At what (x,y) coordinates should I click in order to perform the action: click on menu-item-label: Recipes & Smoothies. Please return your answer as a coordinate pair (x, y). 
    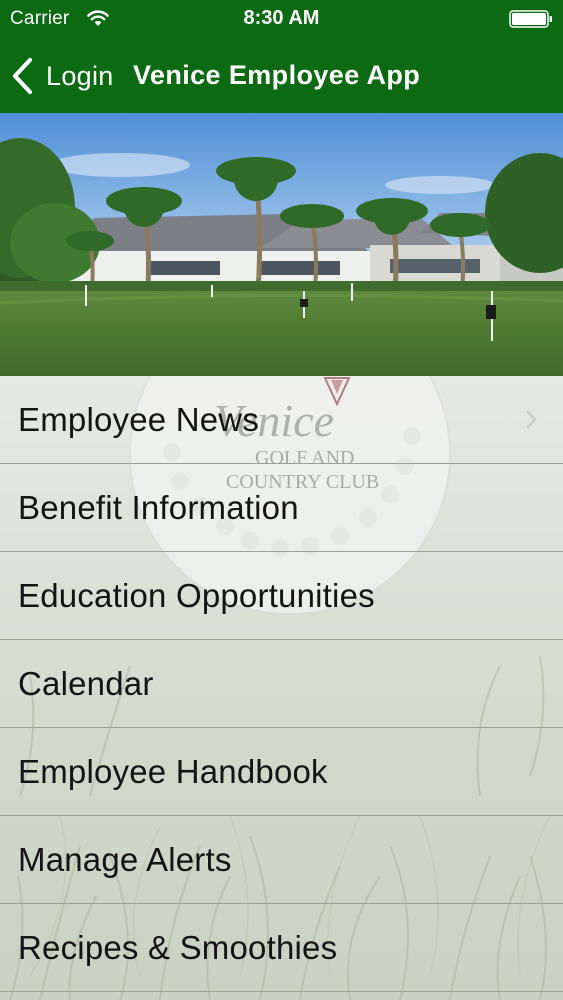
    Looking at the image, I should click on (178, 947).